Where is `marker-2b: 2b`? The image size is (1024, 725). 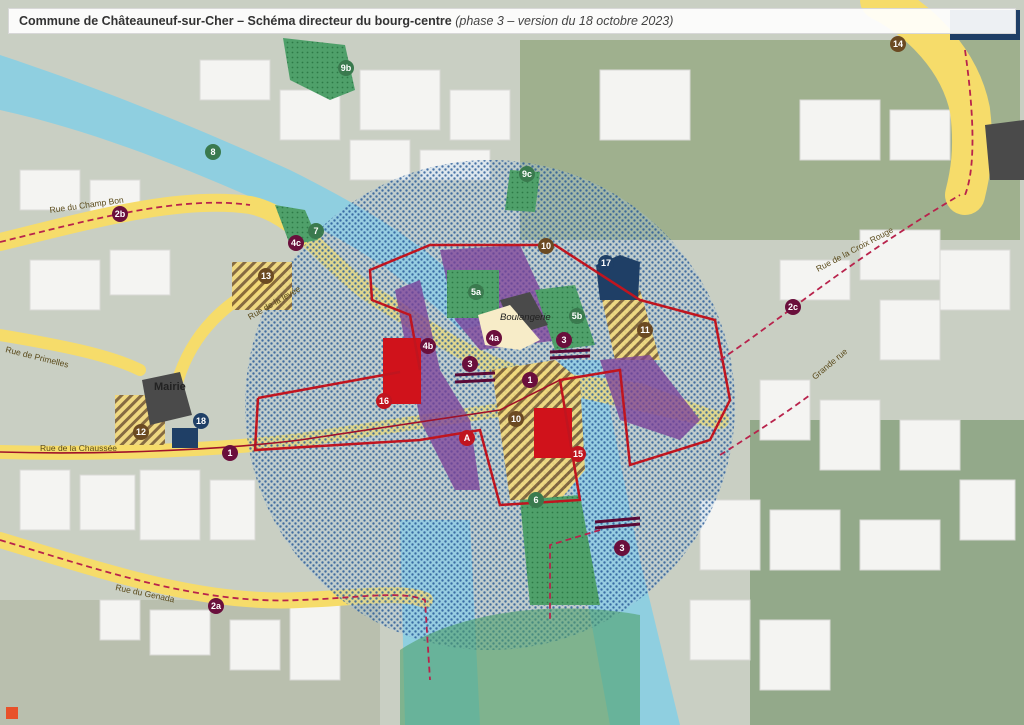
marker-2b: 2b is located at coordinates (120, 214).